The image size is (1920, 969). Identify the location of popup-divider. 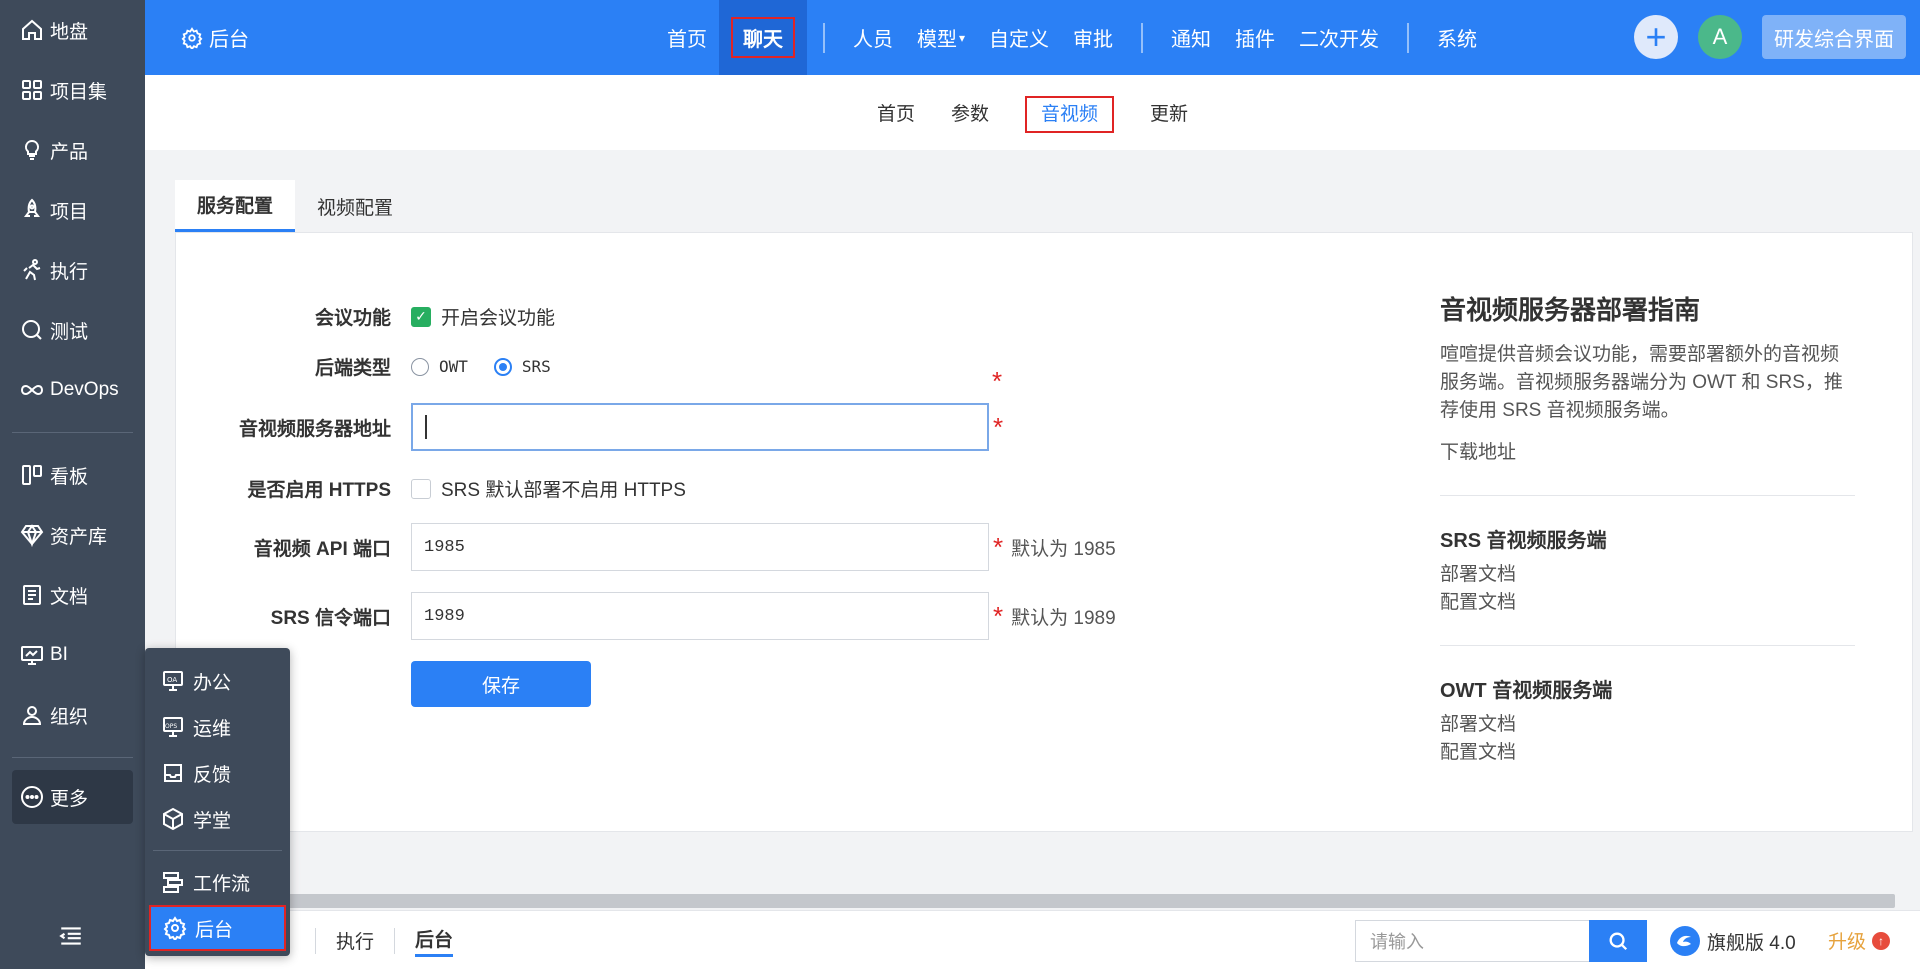
(217, 850).